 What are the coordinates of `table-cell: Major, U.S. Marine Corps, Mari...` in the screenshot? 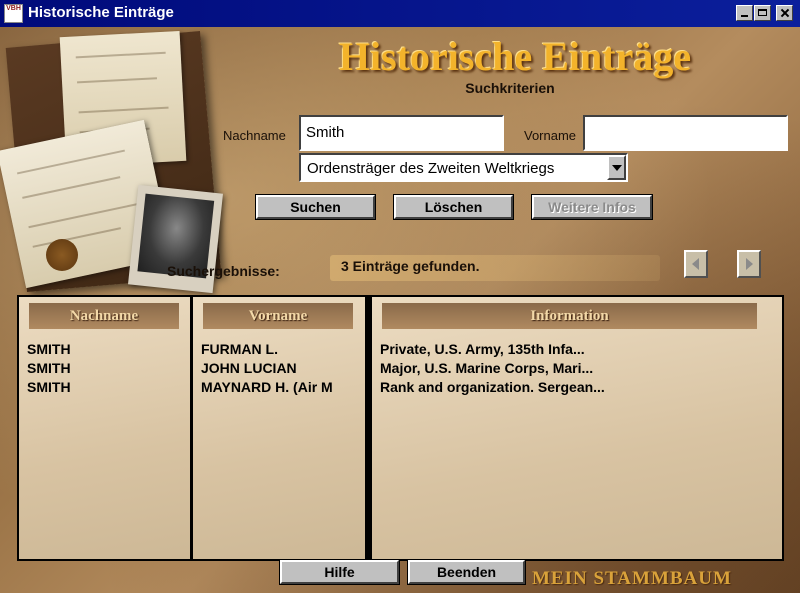 It's located at (577, 368).